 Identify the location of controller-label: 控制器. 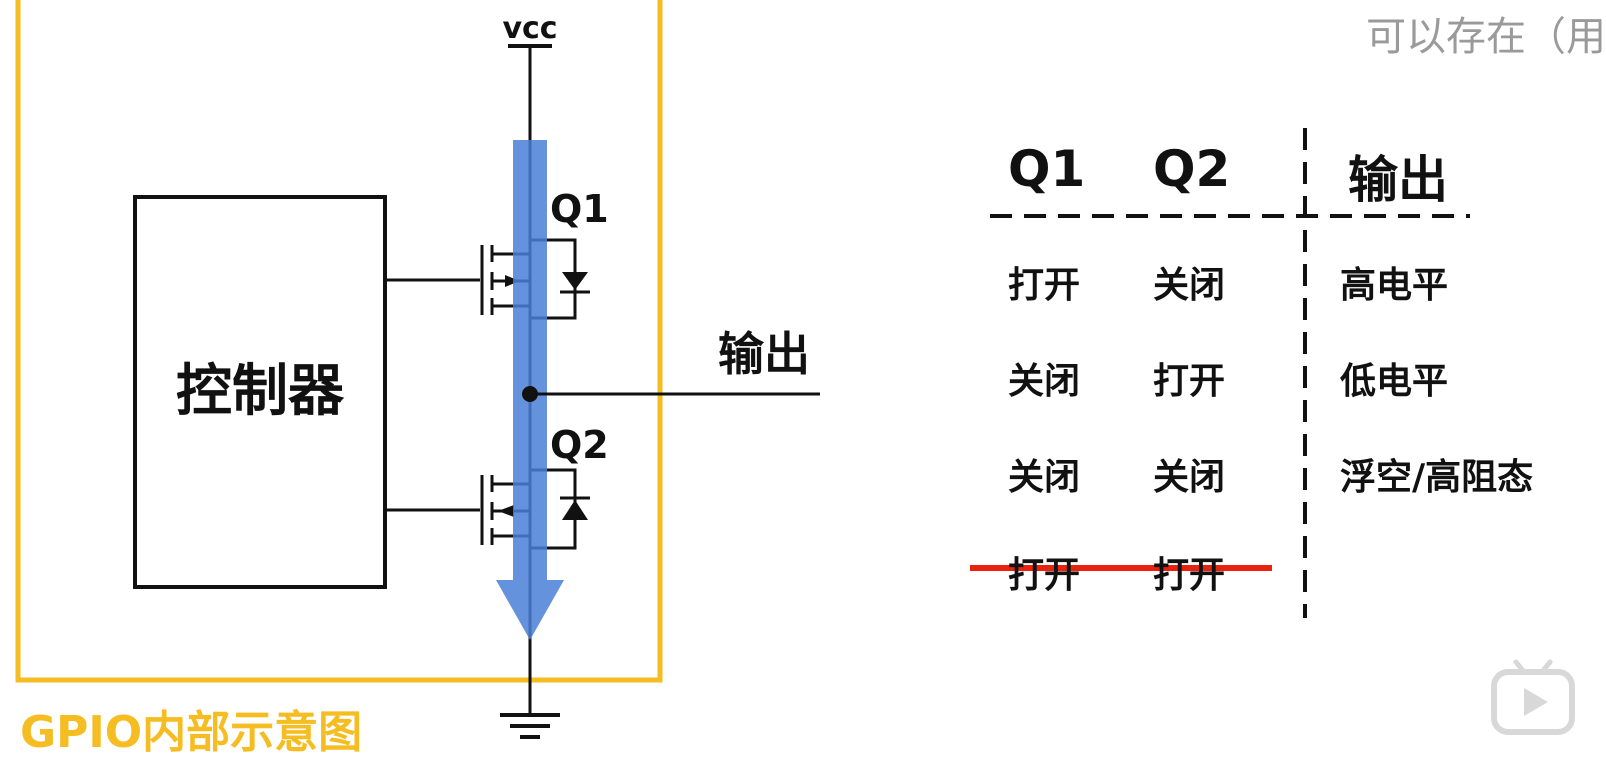
(260, 391).